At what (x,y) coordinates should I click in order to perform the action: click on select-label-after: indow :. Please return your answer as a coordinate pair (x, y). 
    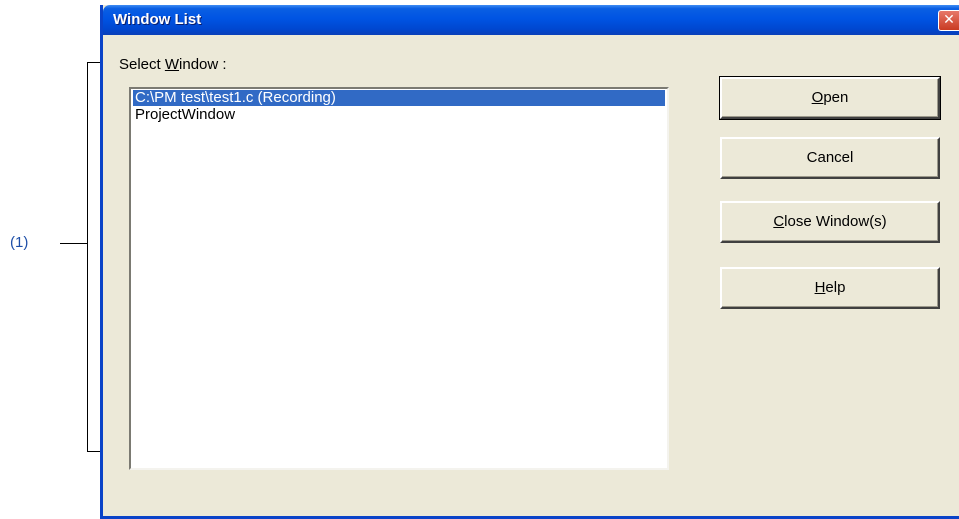
    Looking at the image, I should click on (203, 64).